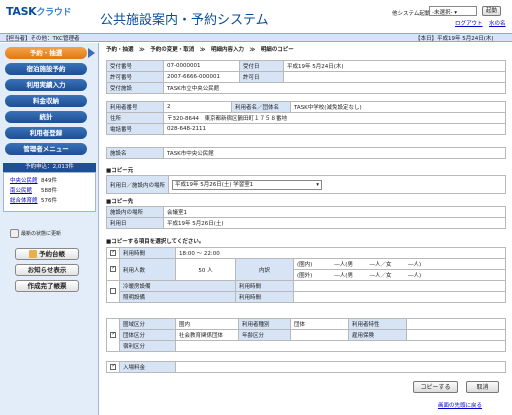 This screenshot has height=415, width=512. What do you see at coordinates (35, 233) in the screenshot?
I see `refresh-button: 最新の状態に更新` at bounding box center [35, 233].